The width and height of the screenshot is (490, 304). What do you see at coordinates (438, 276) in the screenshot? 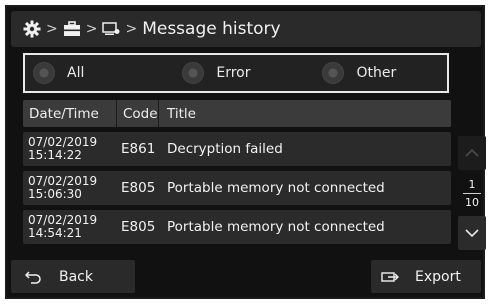
I see `export-label: Export` at bounding box center [438, 276].